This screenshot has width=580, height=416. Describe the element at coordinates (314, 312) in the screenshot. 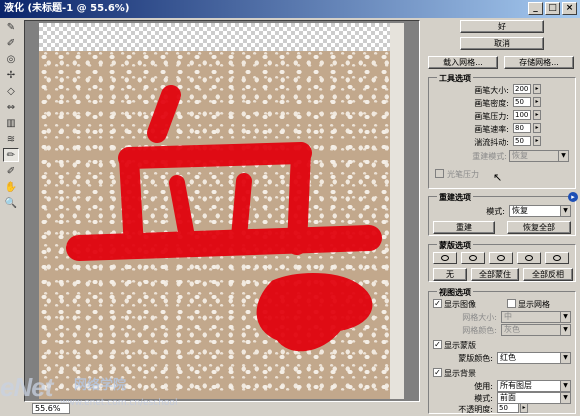

I see `mask-blob` at that location.